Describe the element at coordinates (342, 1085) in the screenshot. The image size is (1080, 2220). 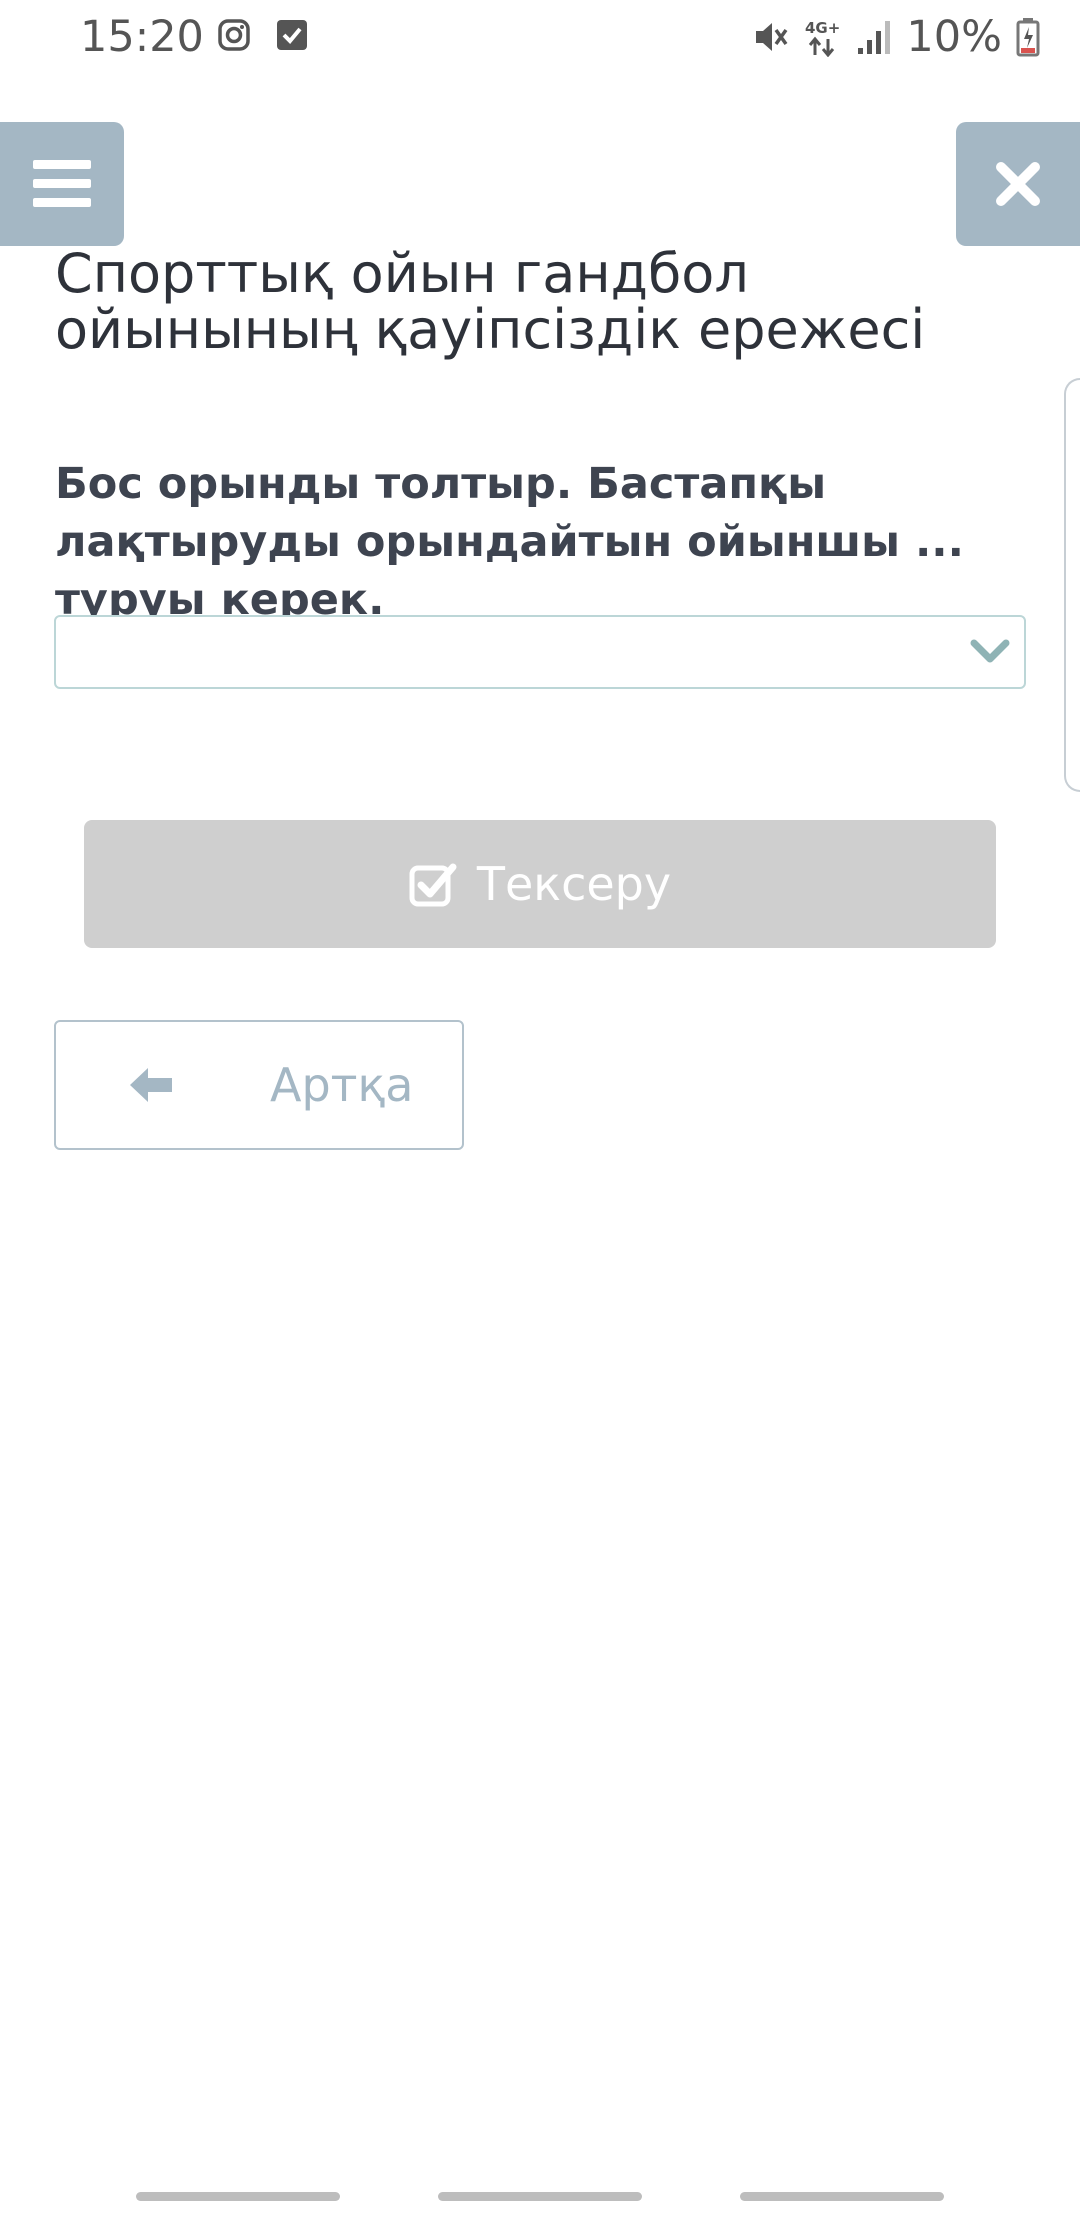
I see `back-button-label: Артқа` at that location.